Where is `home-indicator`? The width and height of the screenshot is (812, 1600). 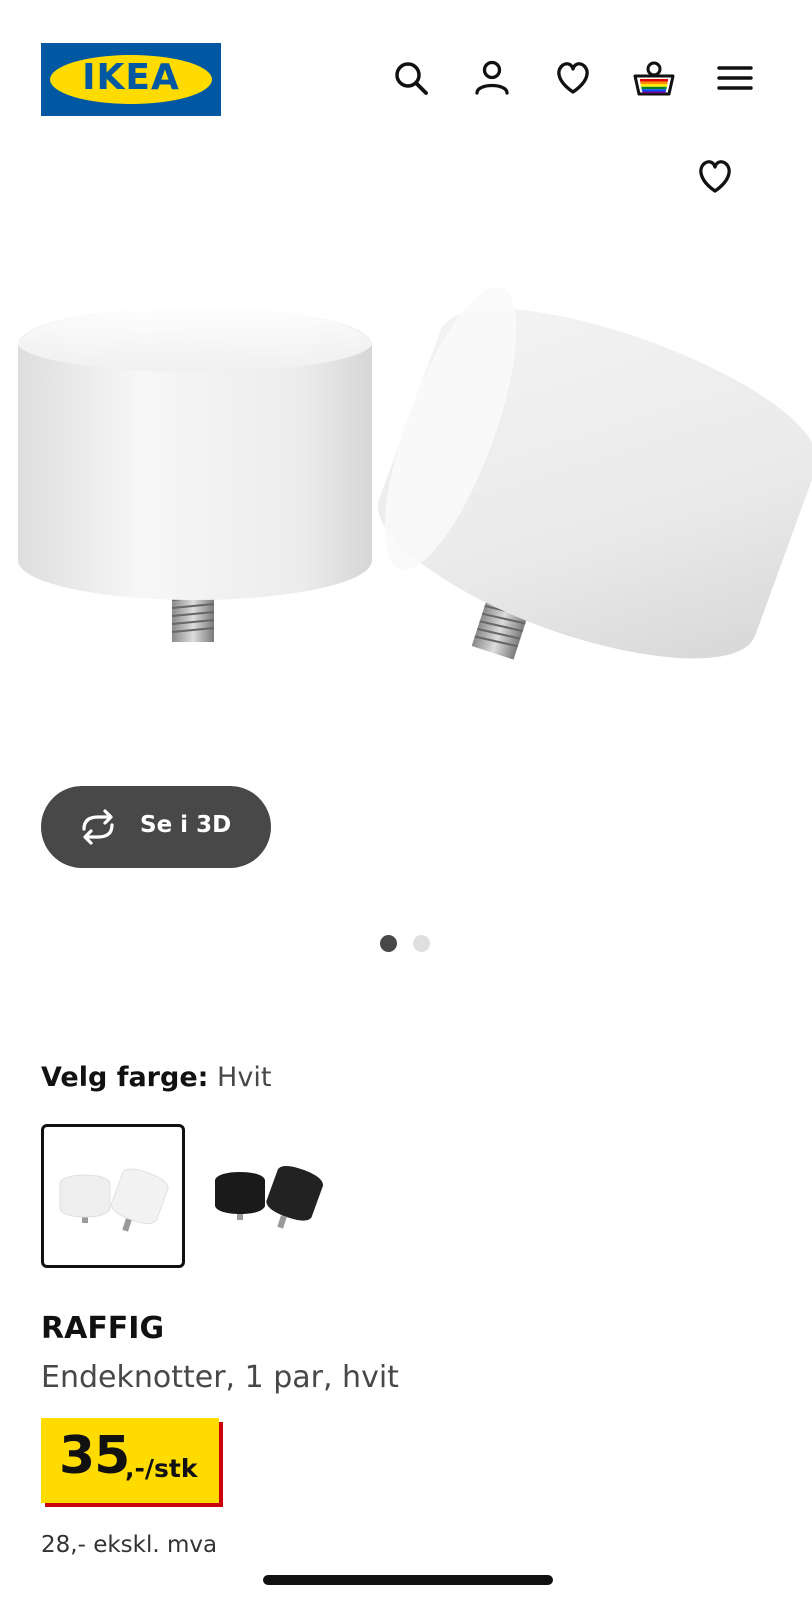 home-indicator is located at coordinates (408, 1580).